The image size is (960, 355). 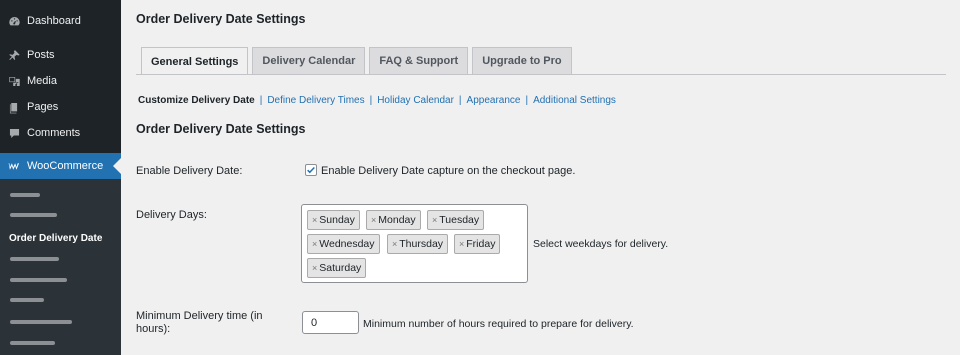 I want to click on sidebar-item-comments: Comments, so click(x=60, y=133).